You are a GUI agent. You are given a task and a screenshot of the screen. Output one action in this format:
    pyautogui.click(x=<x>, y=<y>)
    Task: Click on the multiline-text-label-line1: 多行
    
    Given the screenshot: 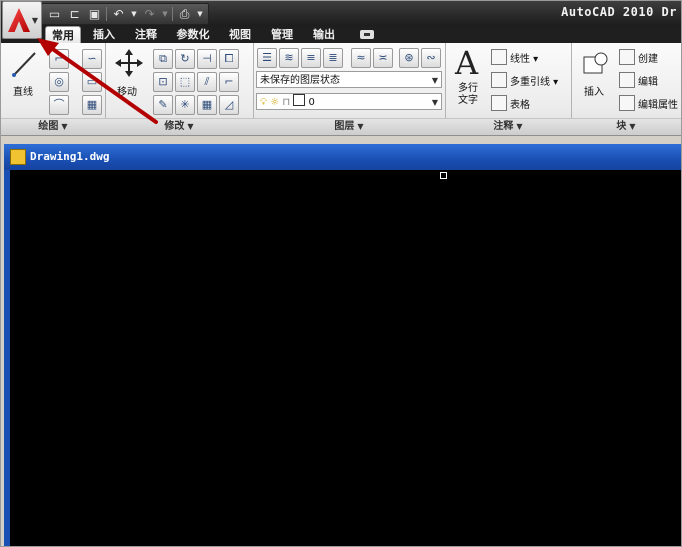 What is the action you would take?
    pyautogui.click(x=468, y=88)
    